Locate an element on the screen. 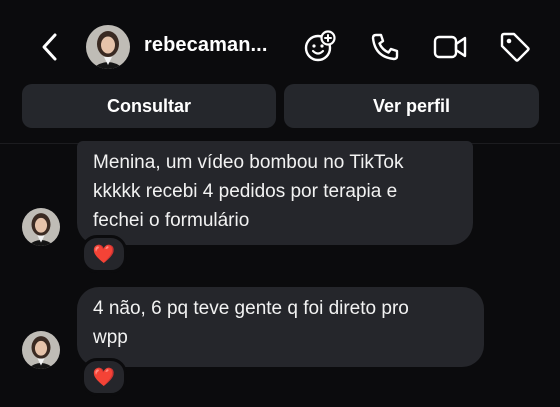  tag-button is located at coordinates (515, 47).